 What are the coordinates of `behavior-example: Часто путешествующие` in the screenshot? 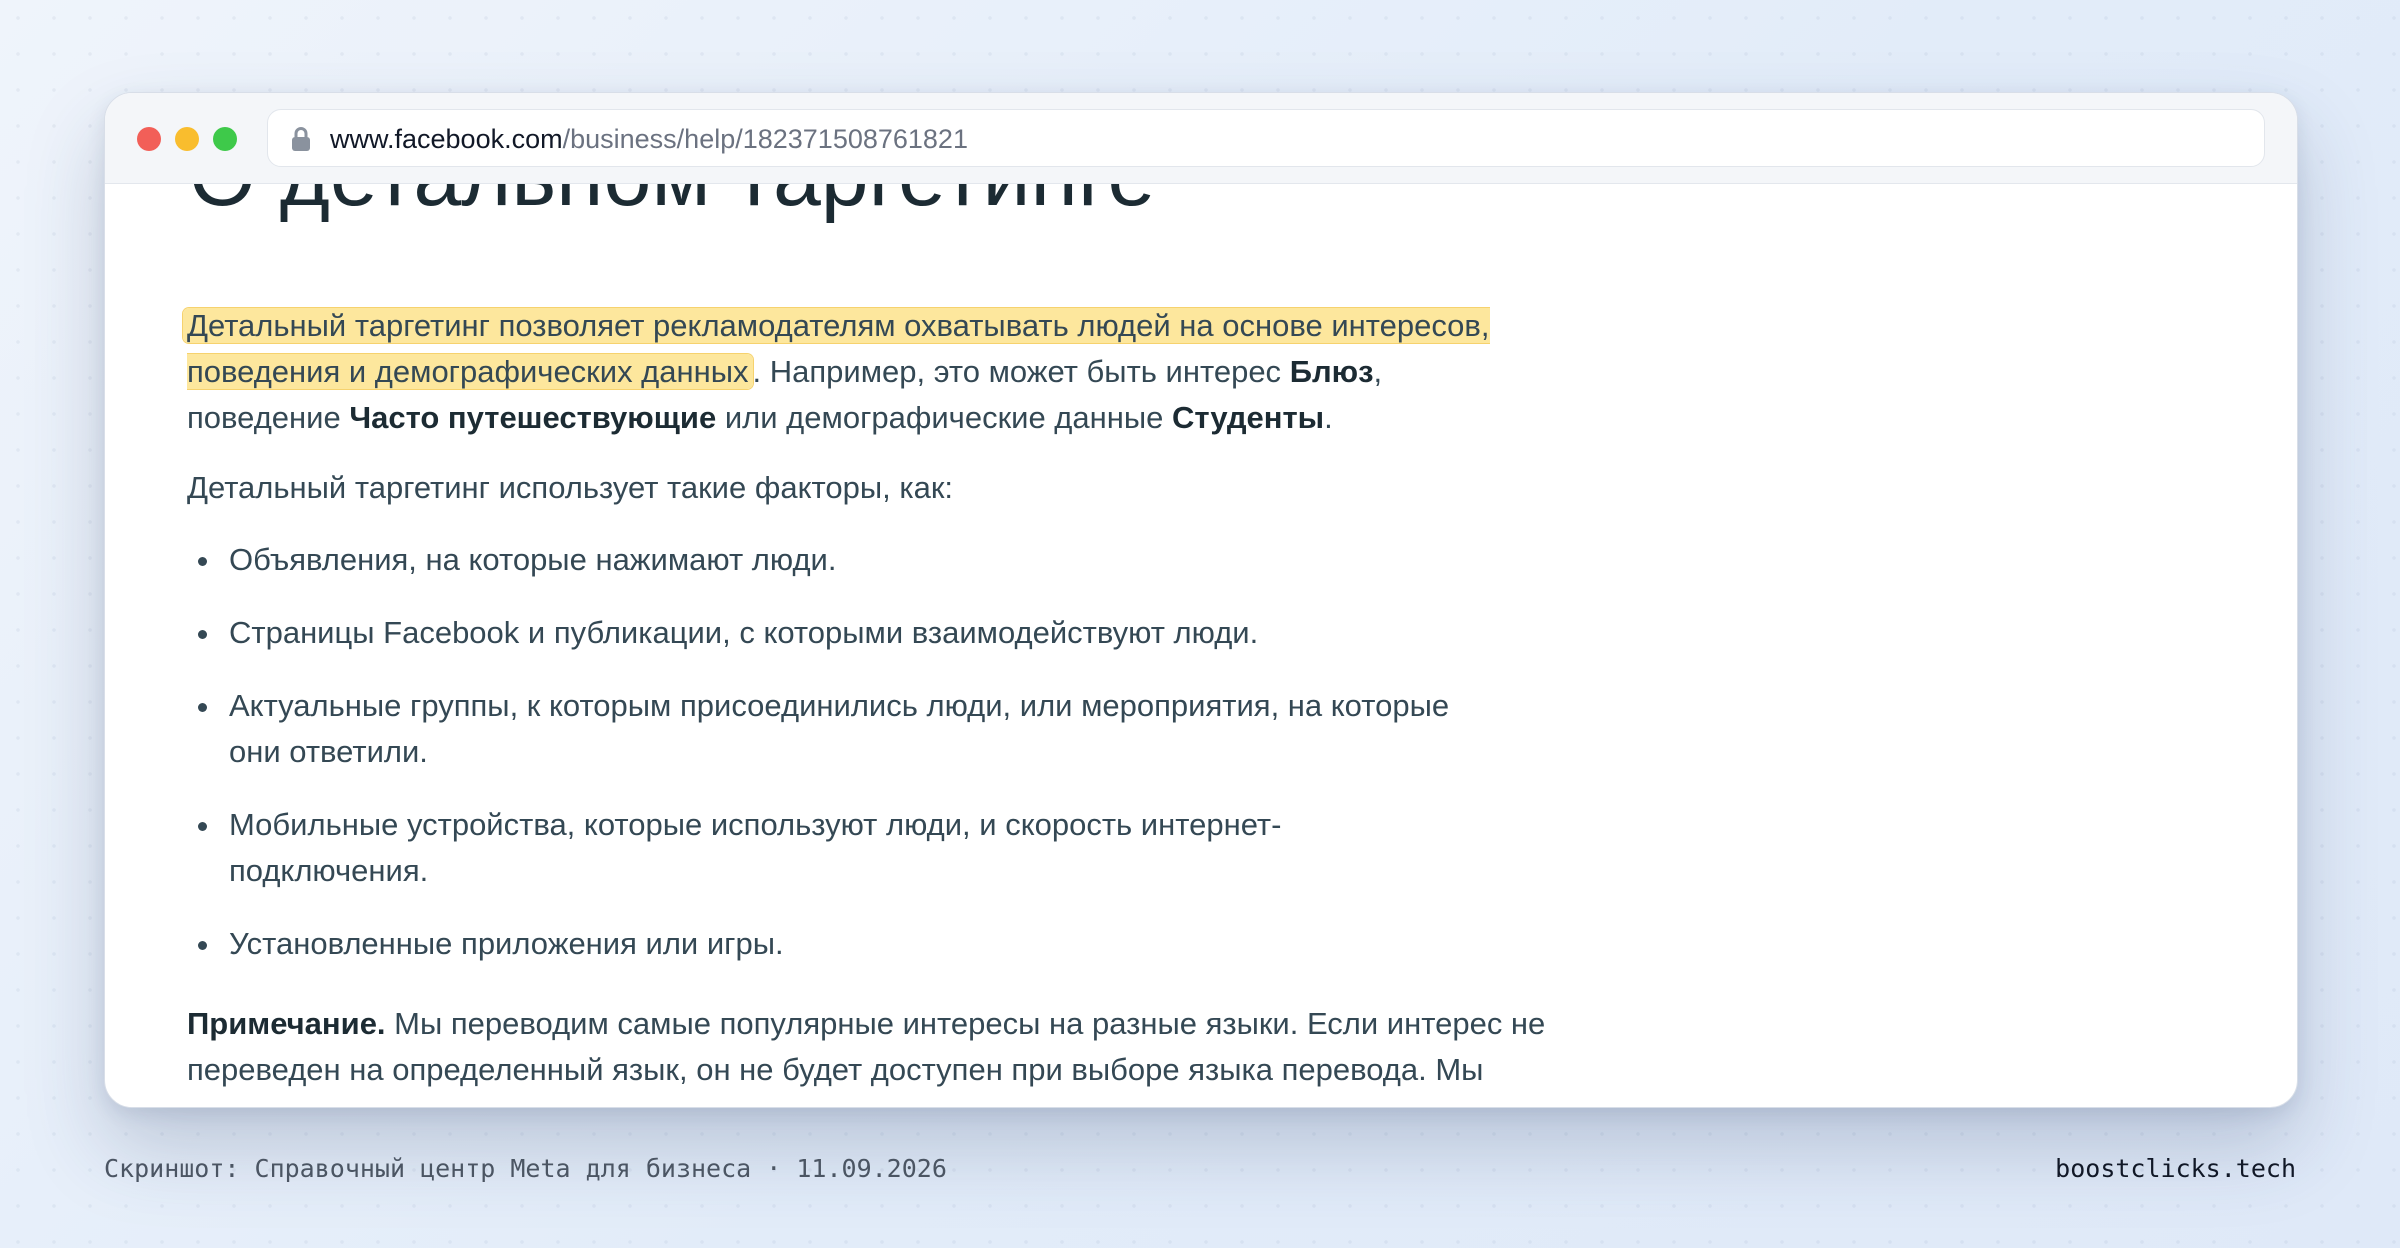 It's located at (533, 417).